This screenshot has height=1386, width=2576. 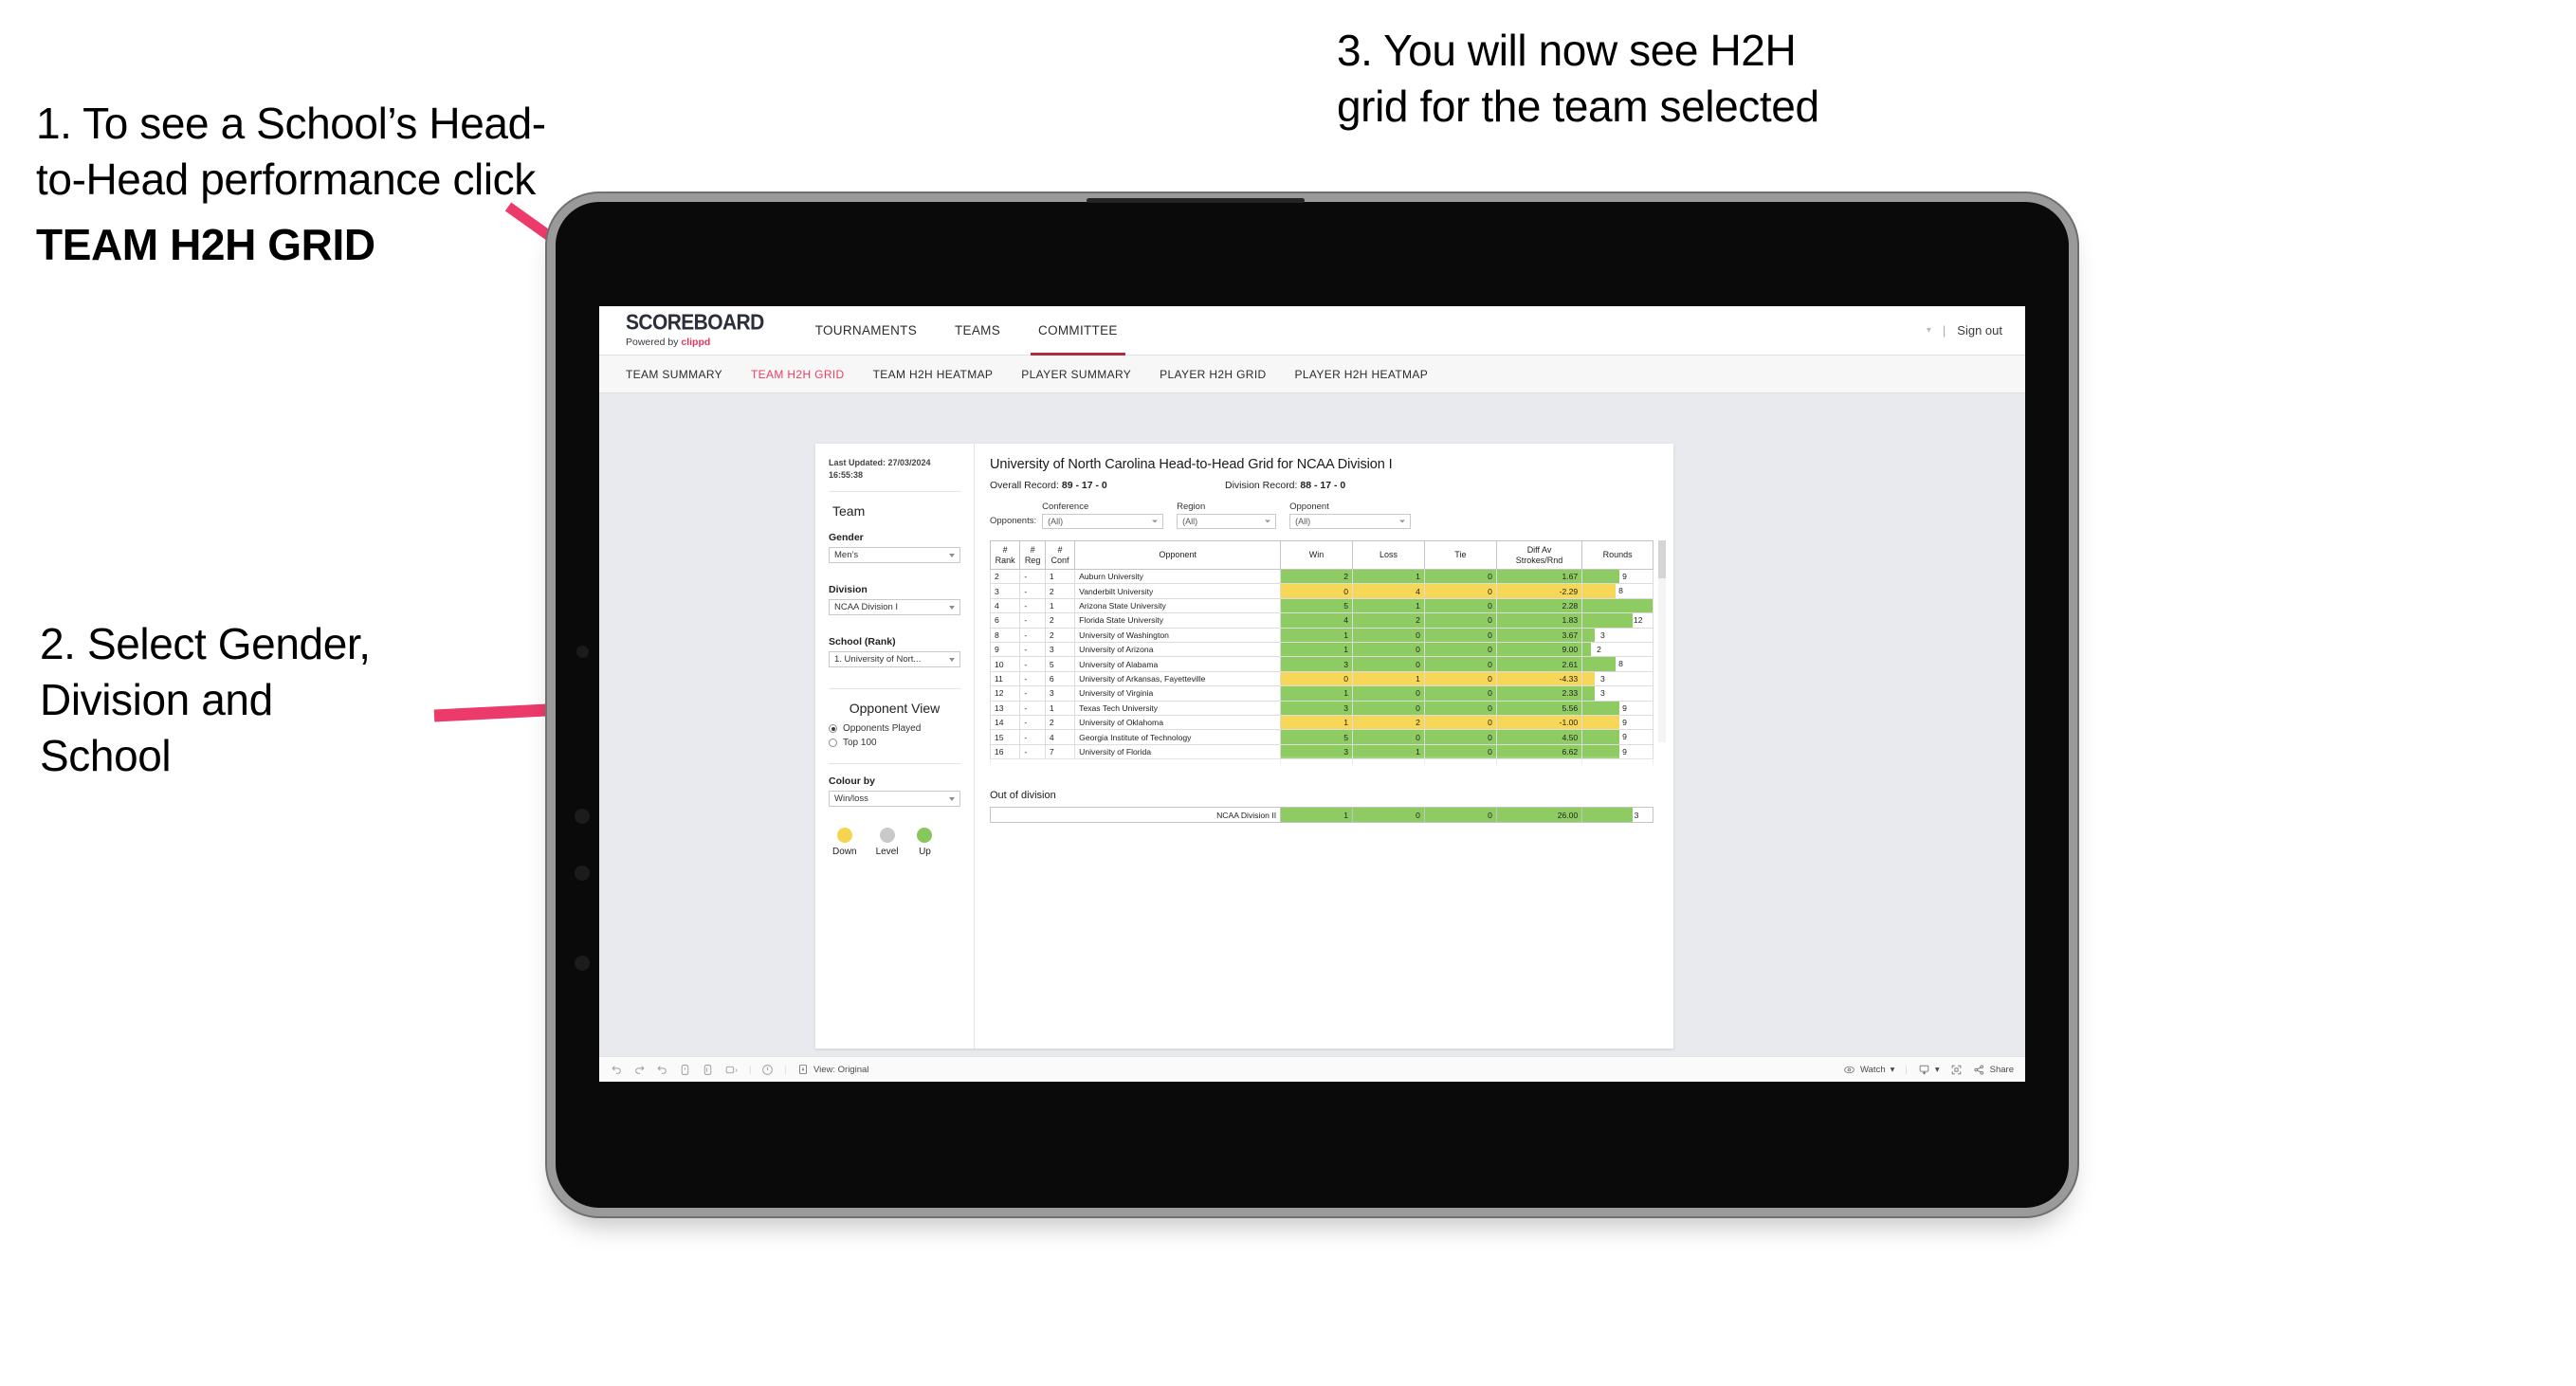 What do you see at coordinates (731, 1070) in the screenshot?
I see `subscribe-icon` at bounding box center [731, 1070].